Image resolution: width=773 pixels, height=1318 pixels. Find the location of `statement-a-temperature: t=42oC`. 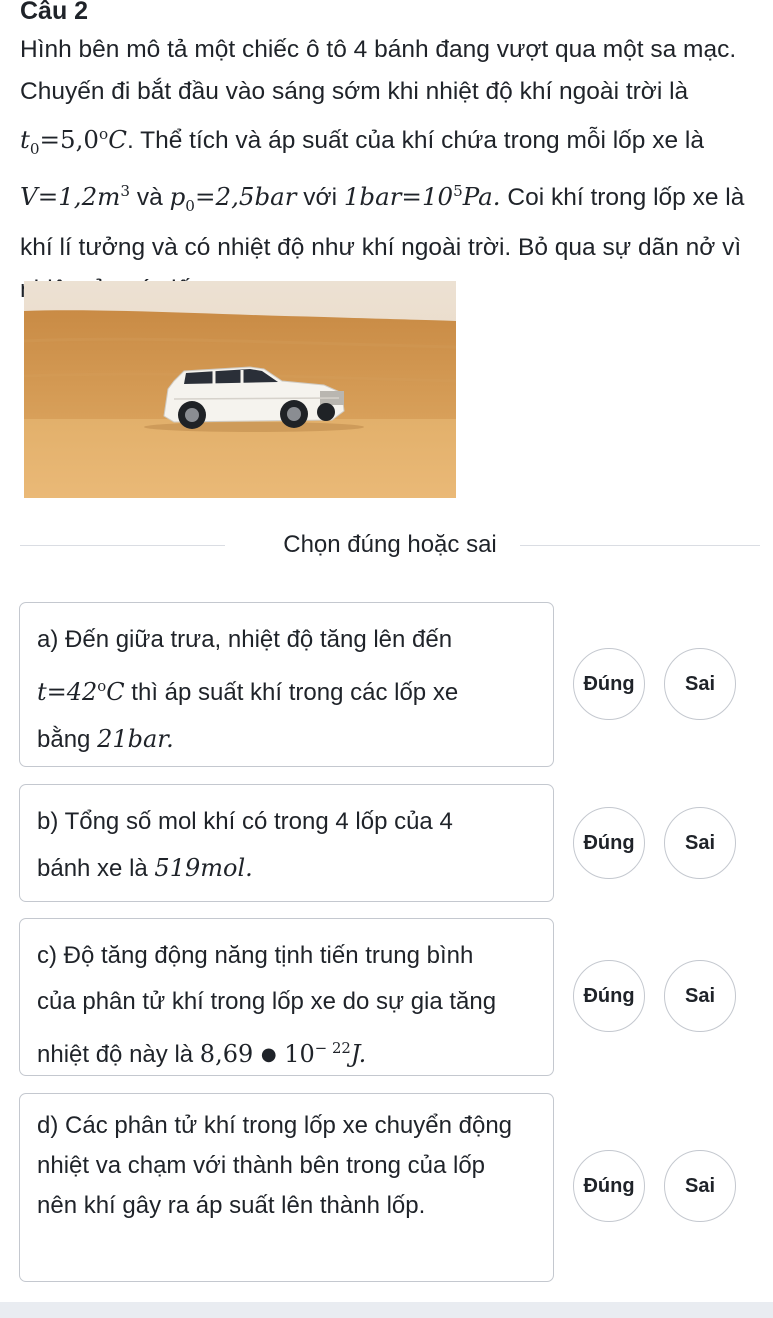

statement-a-temperature: t=42oC is located at coordinates (81, 691).